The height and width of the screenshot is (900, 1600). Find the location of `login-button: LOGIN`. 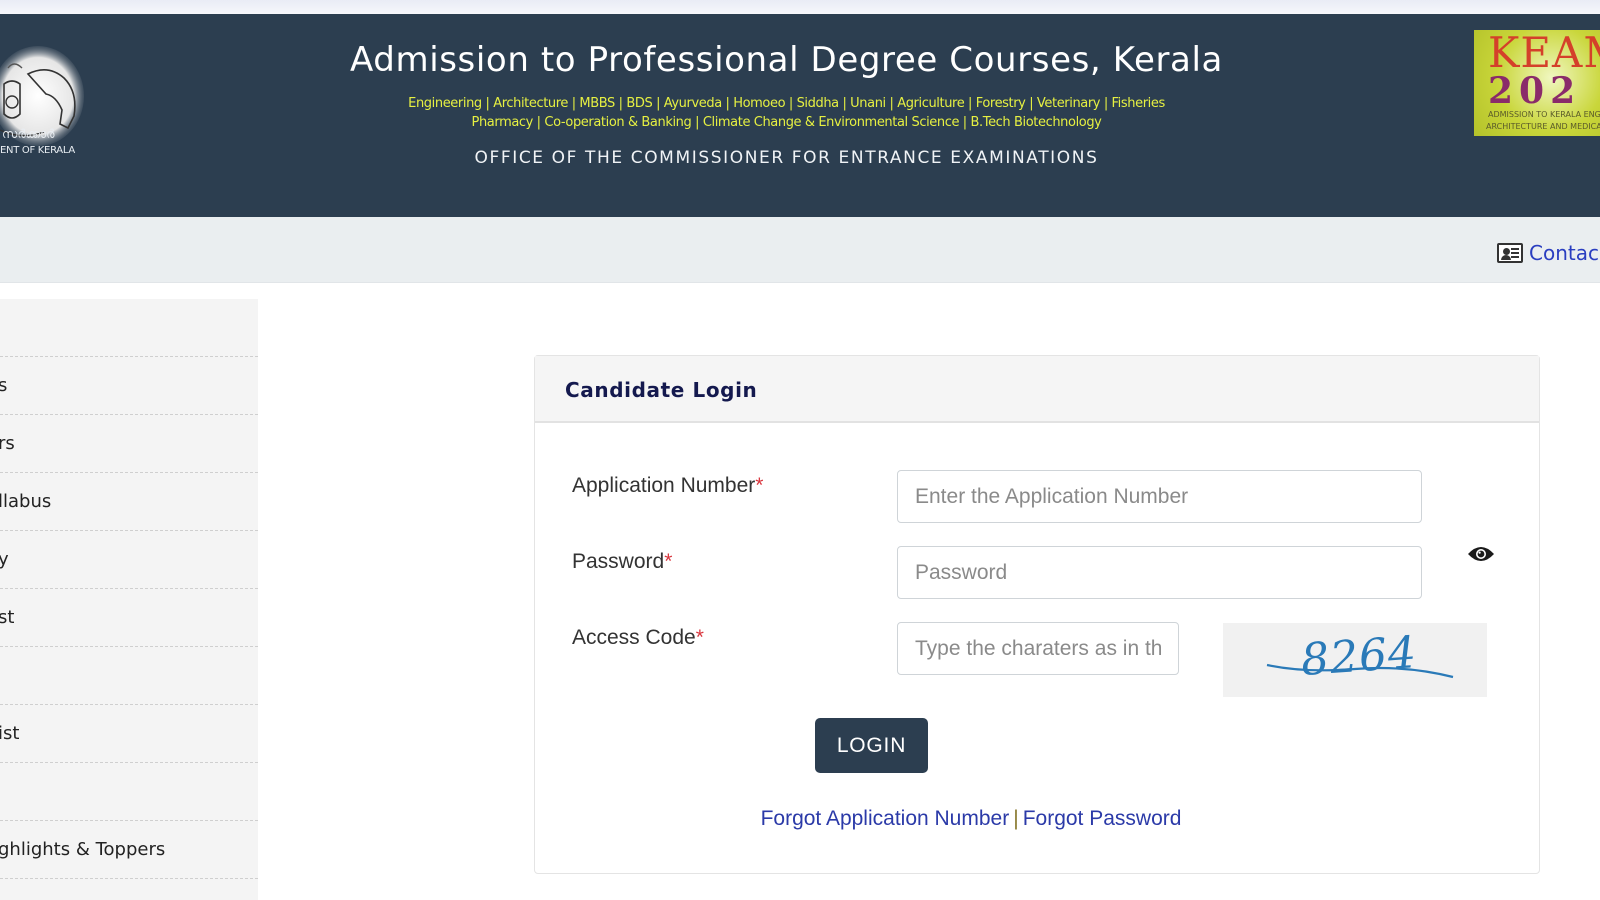

login-button: LOGIN is located at coordinates (871, 745).